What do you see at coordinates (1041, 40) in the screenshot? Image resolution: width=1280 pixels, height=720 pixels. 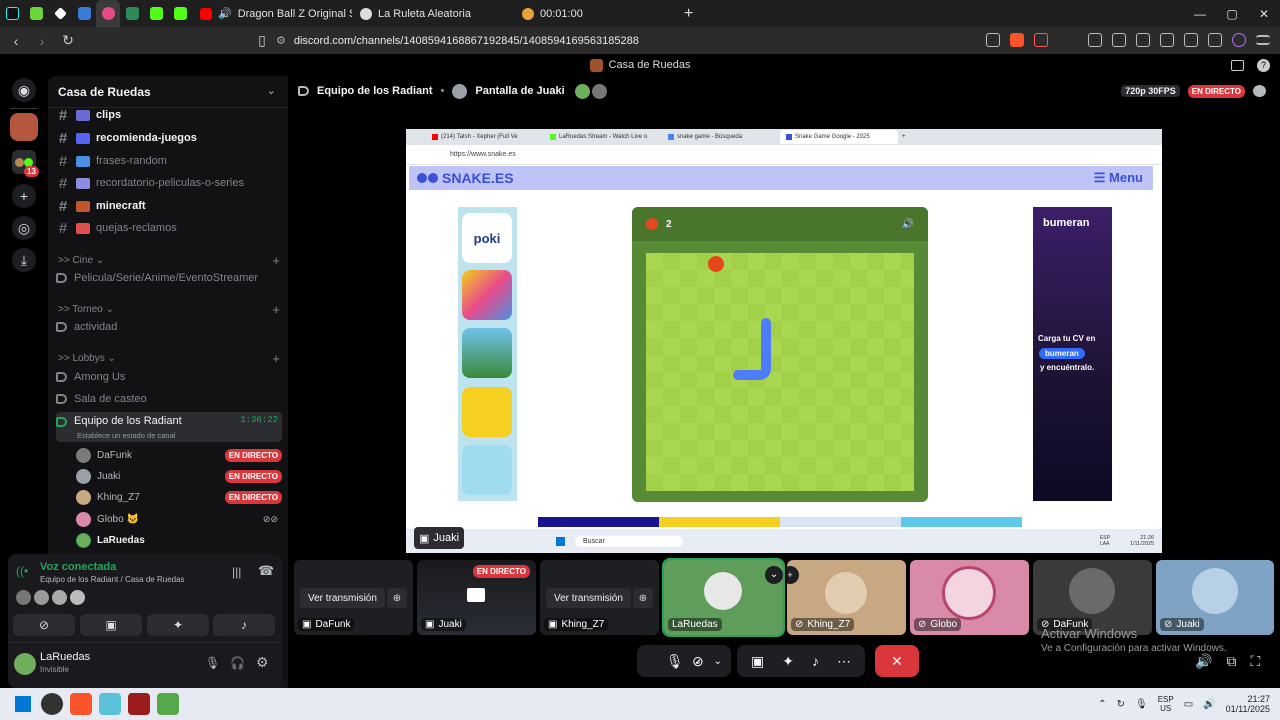 I see `brave-rewards-icon` at bounding box center [1041, 40].